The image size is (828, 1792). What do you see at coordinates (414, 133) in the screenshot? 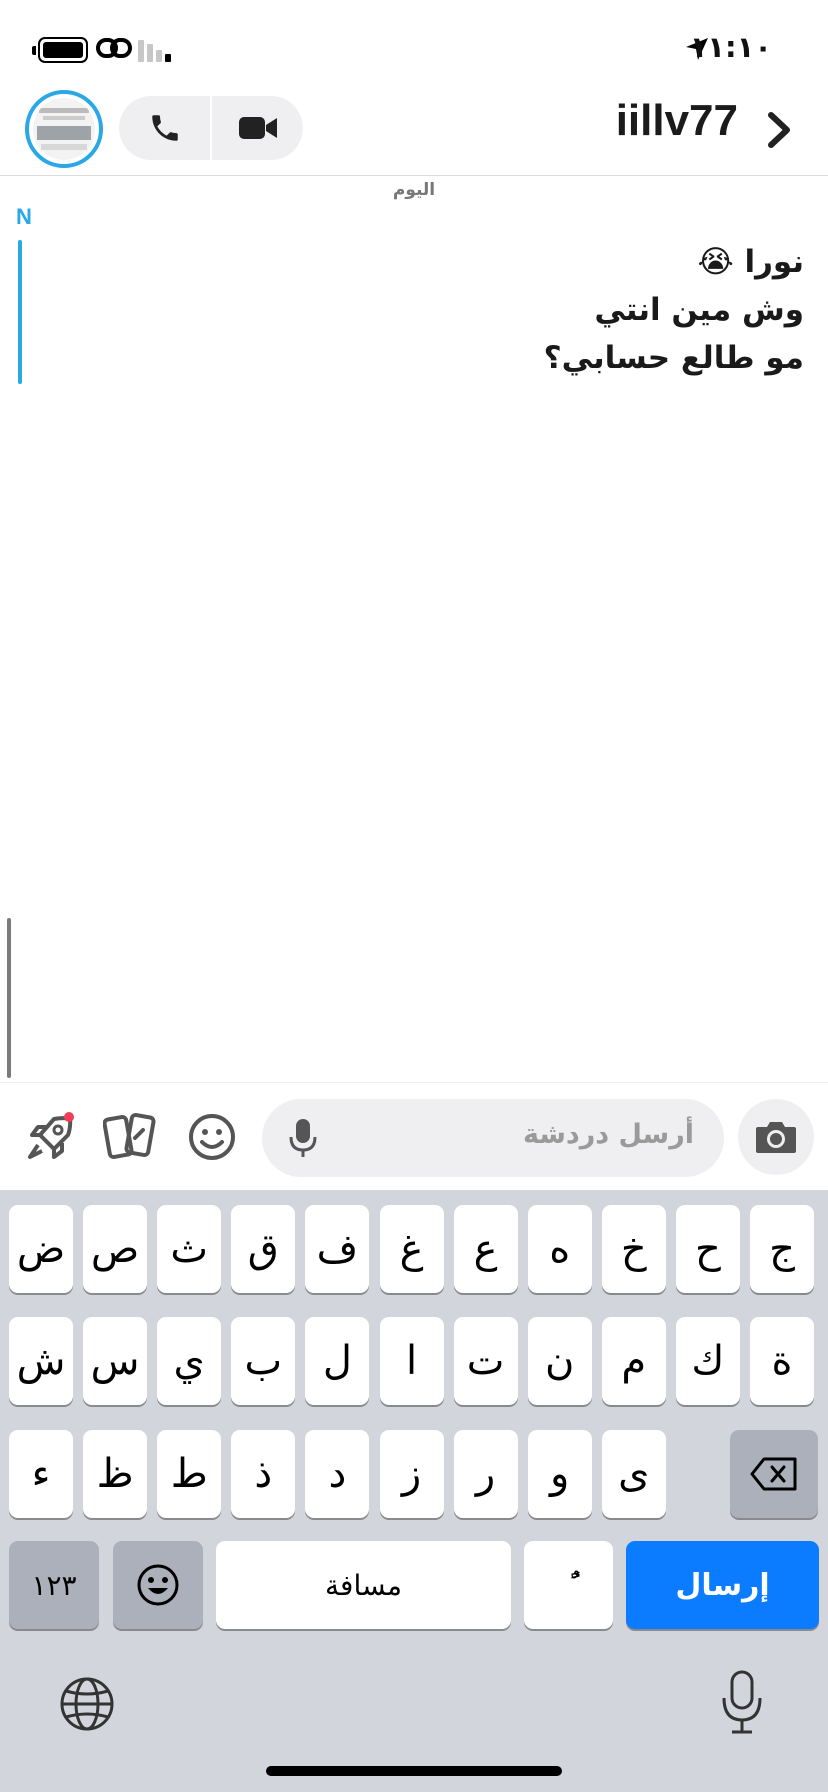
I see `chat-header: iillv77` at bounding box center [414, 133].